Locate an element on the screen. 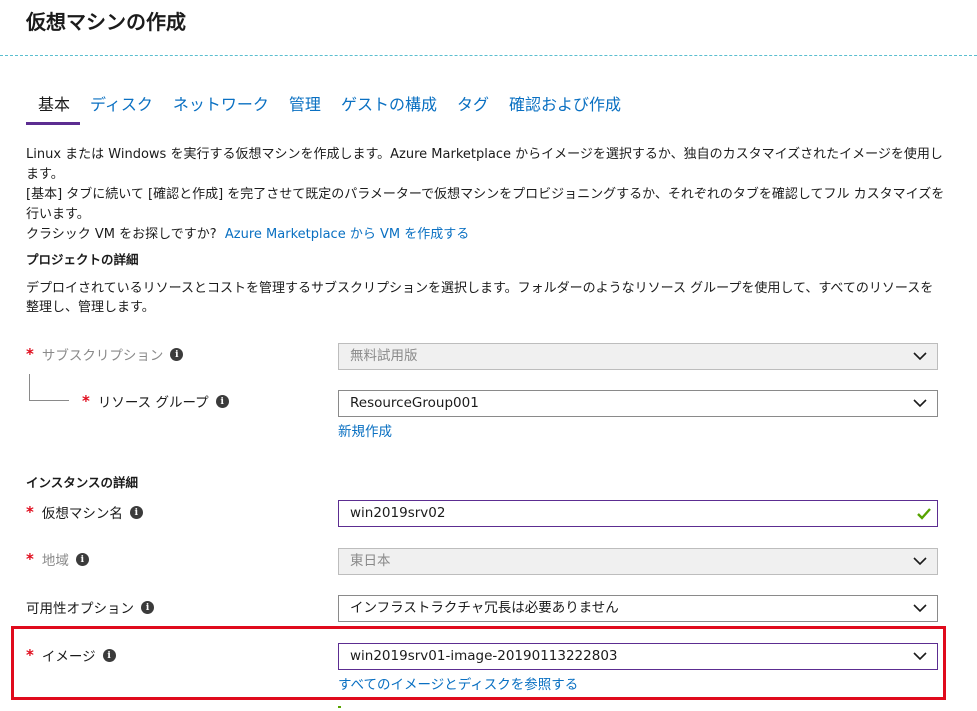 The width and height of the screenshot is (977, 711). tab-guest-config: ゲストの構成 is located at coordinates (389, 109).